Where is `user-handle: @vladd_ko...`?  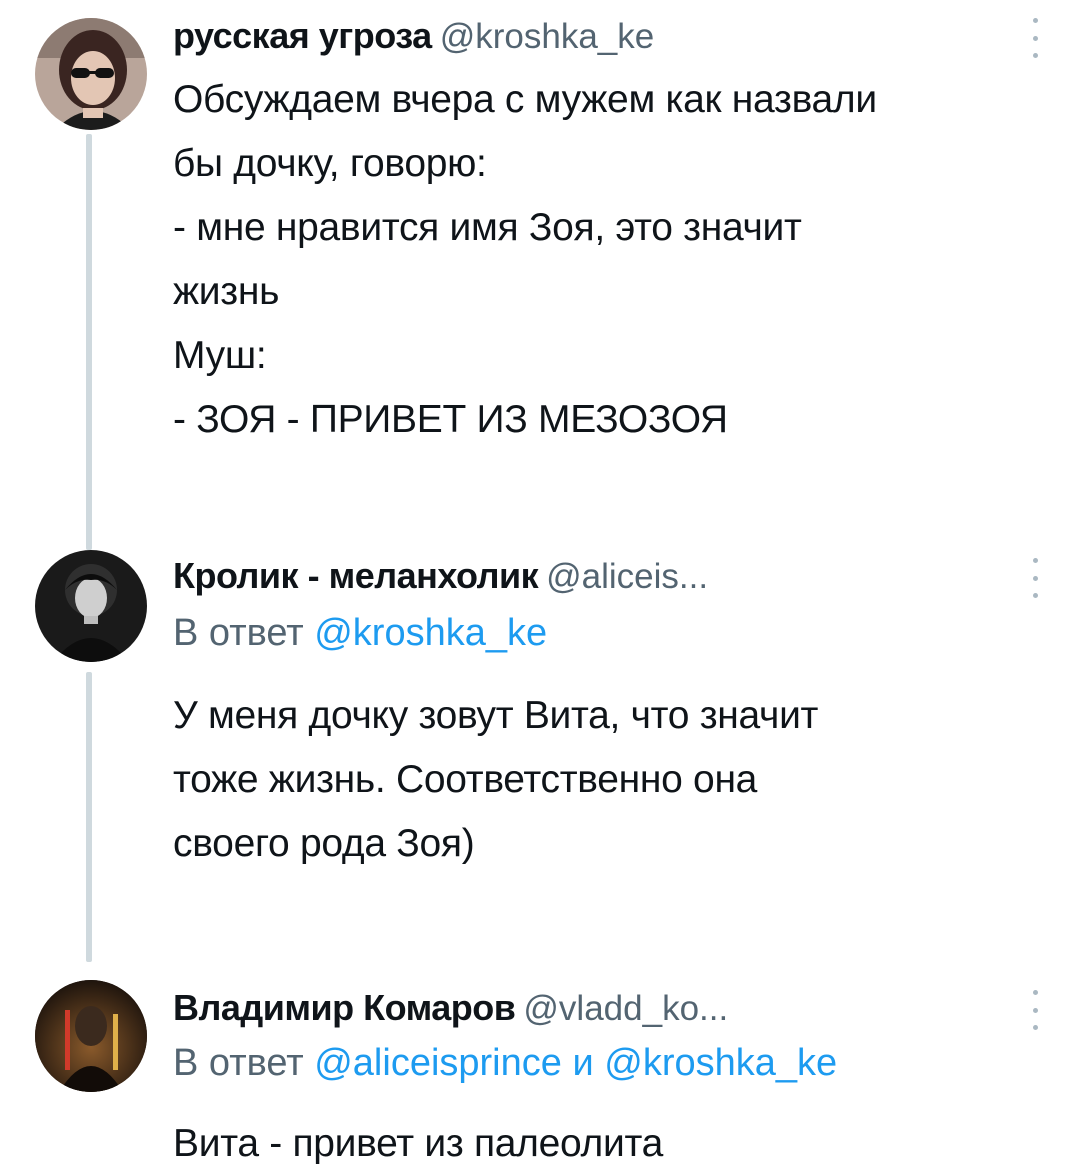
user-handle: @vladd_ko... is located at coordinates (625, 1008).